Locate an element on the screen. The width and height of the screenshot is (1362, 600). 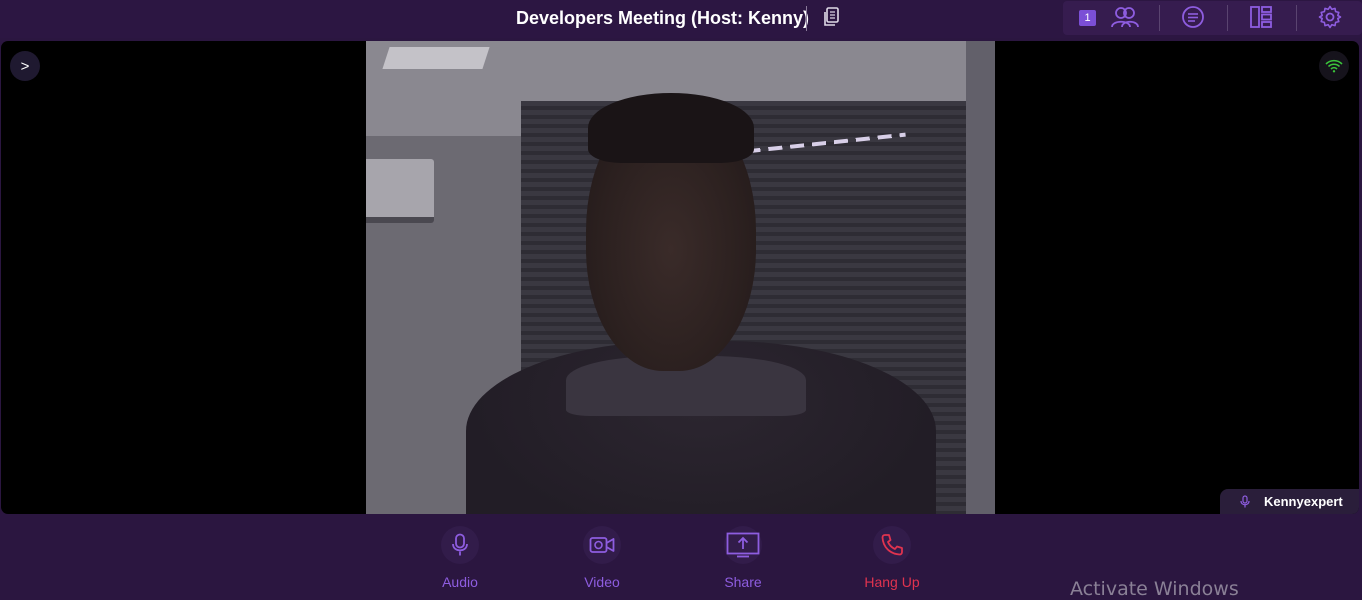
participant-name: Kennyexpert is located at coordinates (1303, 501).